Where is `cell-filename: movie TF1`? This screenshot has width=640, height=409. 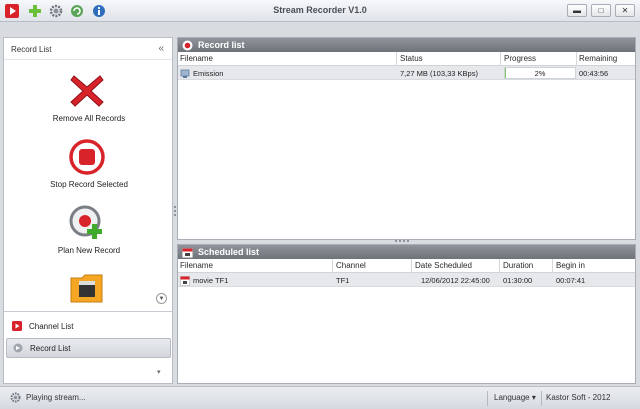
cell-filename: movie TF1 is located at coordinates (211, 280).